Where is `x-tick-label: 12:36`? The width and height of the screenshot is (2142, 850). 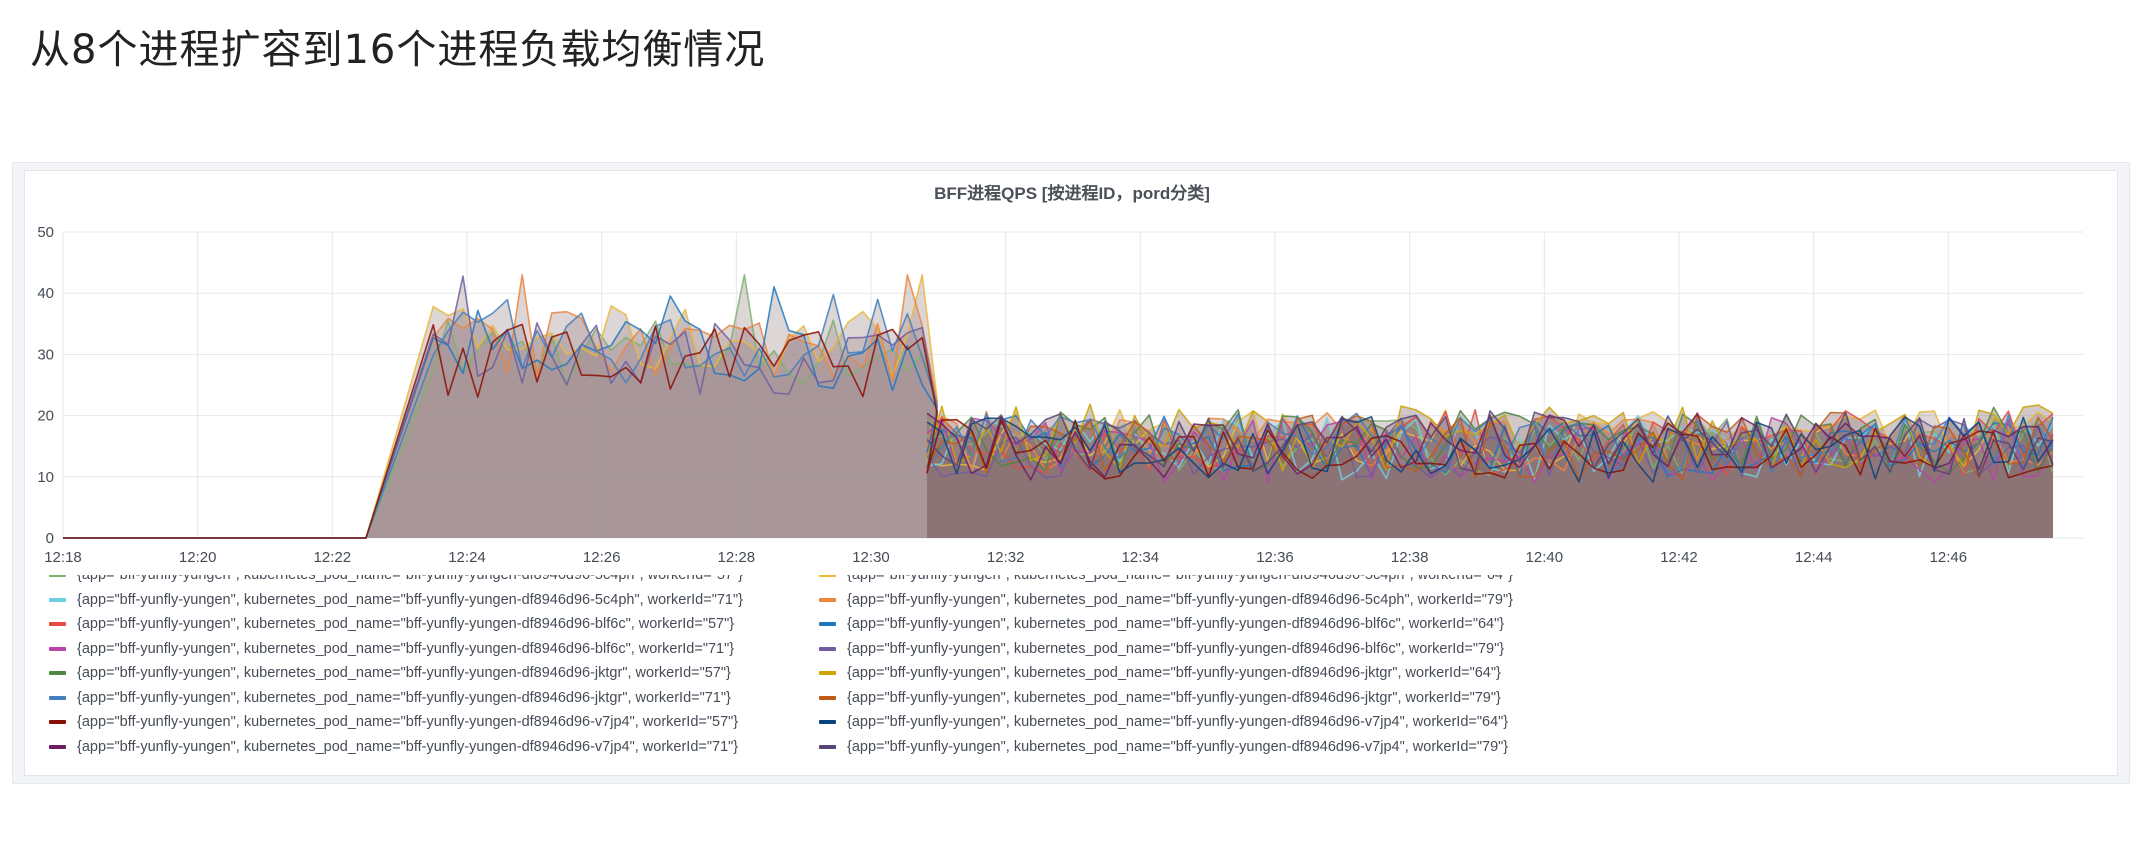
x-tick-label: 12:36 is located at coordinates (1275, 557).